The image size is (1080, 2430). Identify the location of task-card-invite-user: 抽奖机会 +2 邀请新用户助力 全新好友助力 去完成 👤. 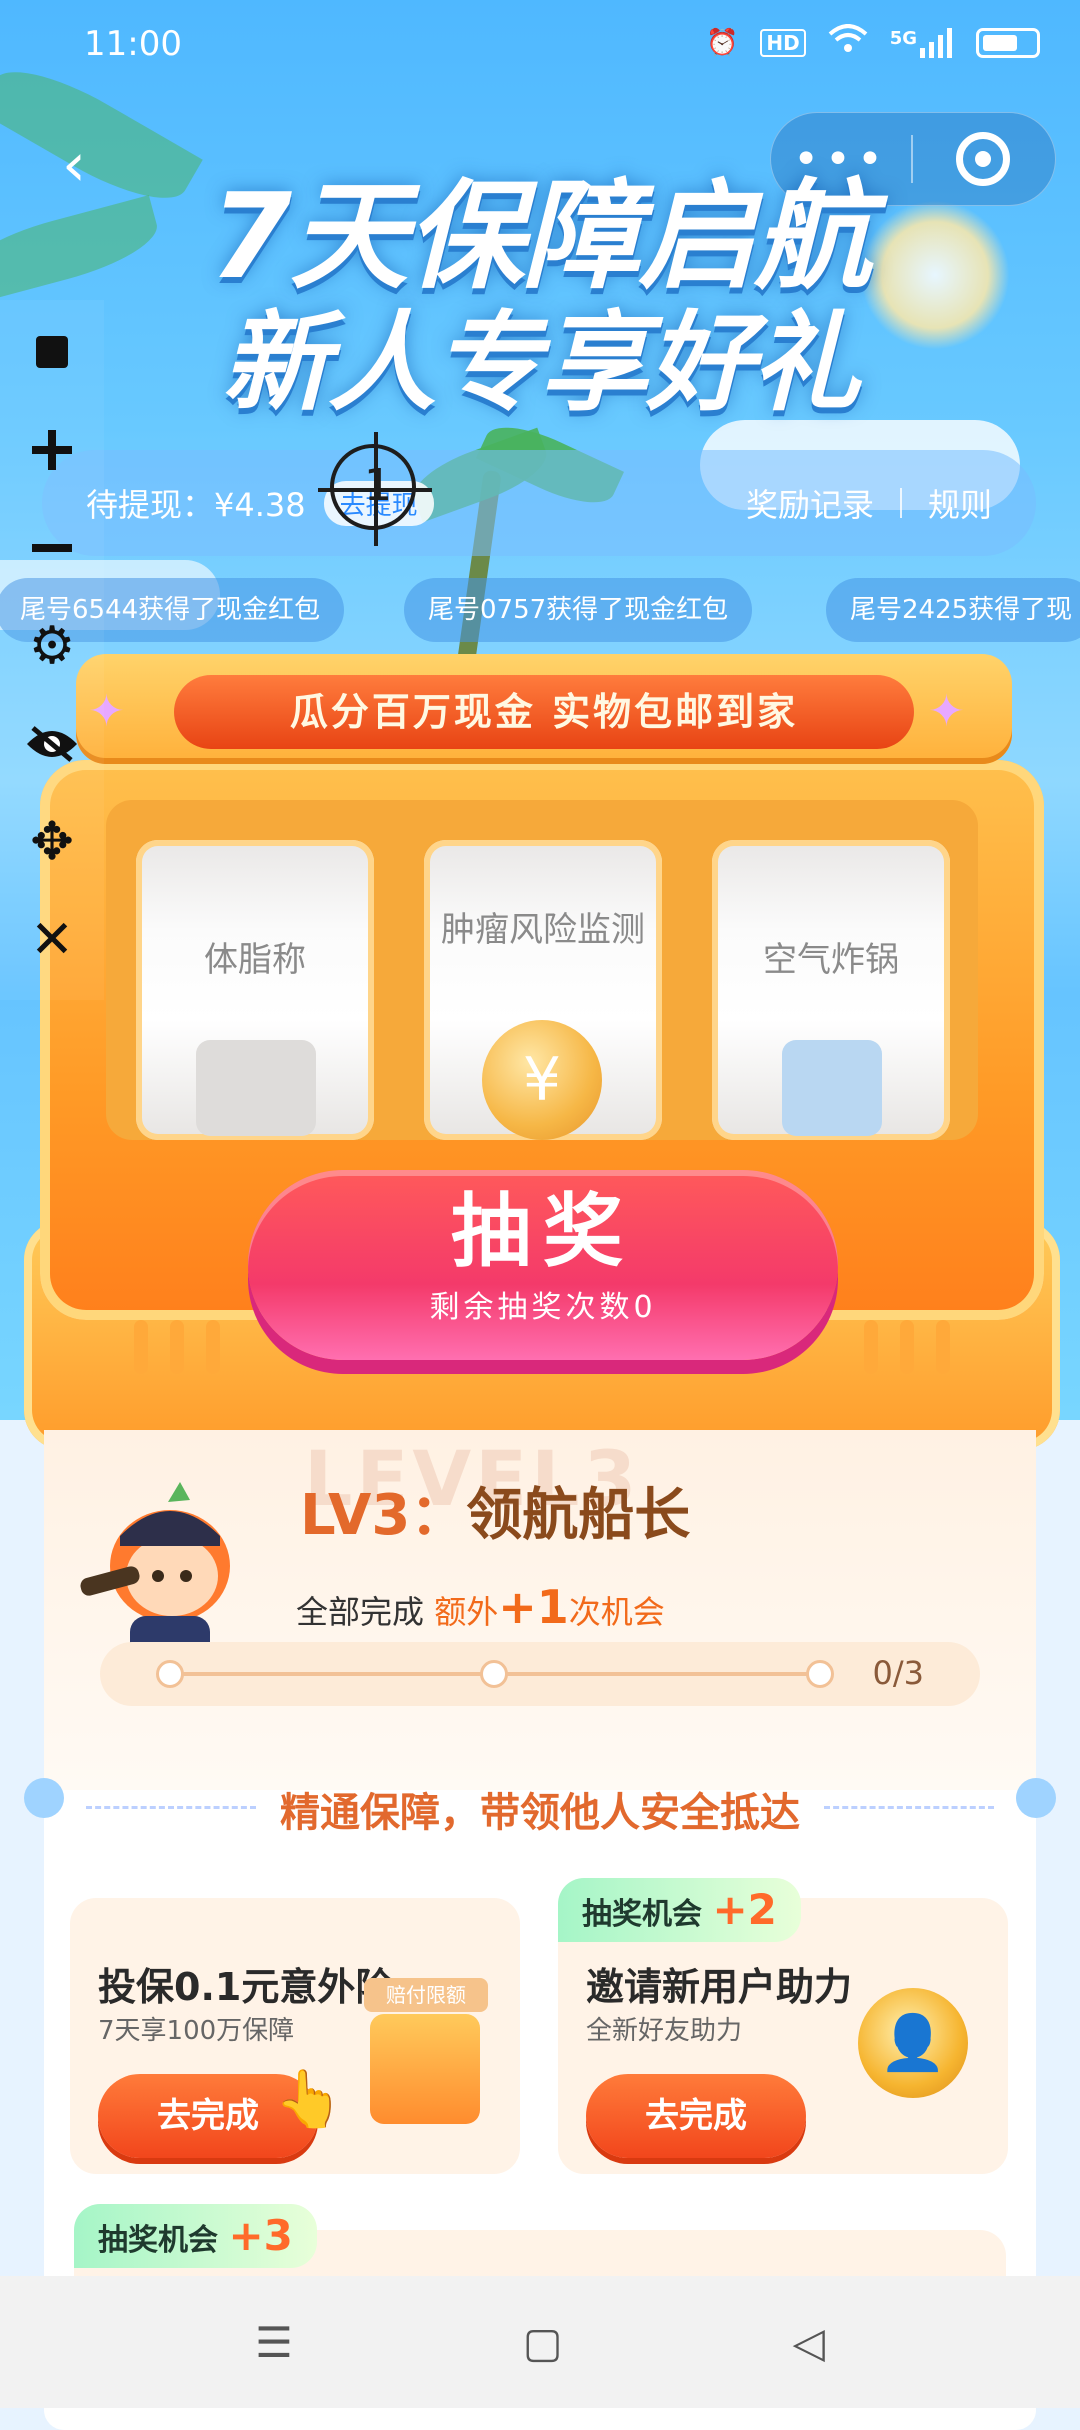
(783, 2026).